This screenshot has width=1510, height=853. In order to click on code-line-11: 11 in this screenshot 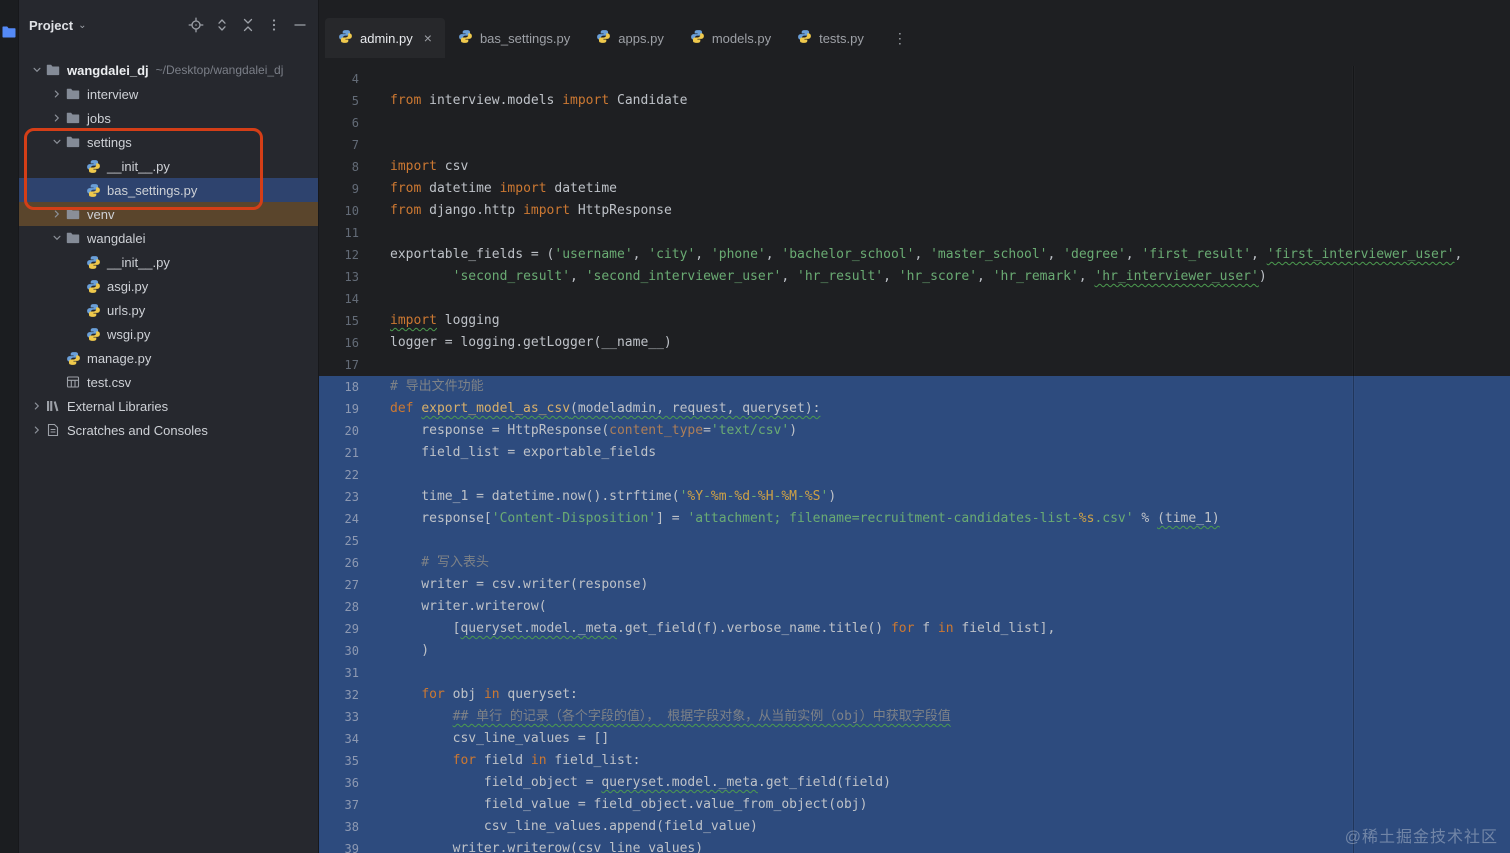, I will do `click(914, 233)`.